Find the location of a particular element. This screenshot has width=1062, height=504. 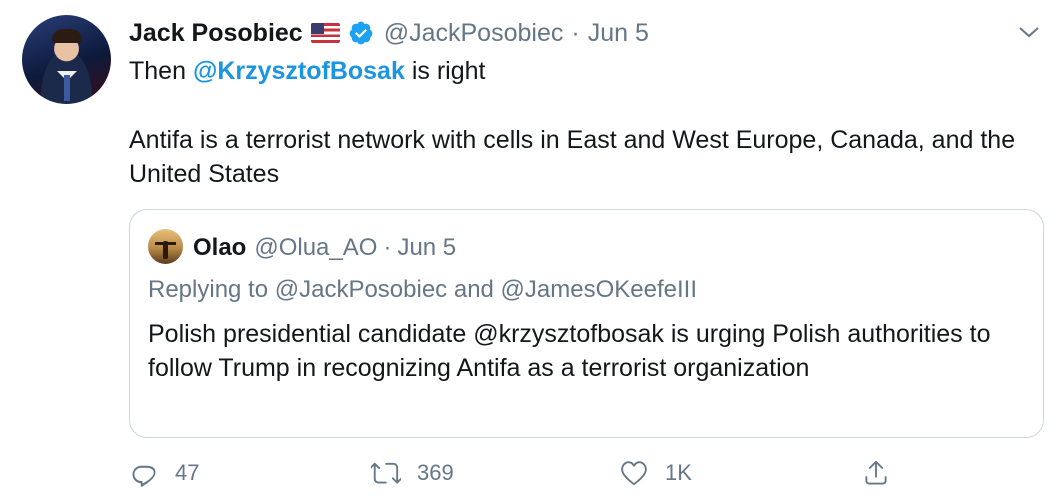

tweet-text-line: Then @KrzysztofBosak is right is located at coordinates (307, 71).